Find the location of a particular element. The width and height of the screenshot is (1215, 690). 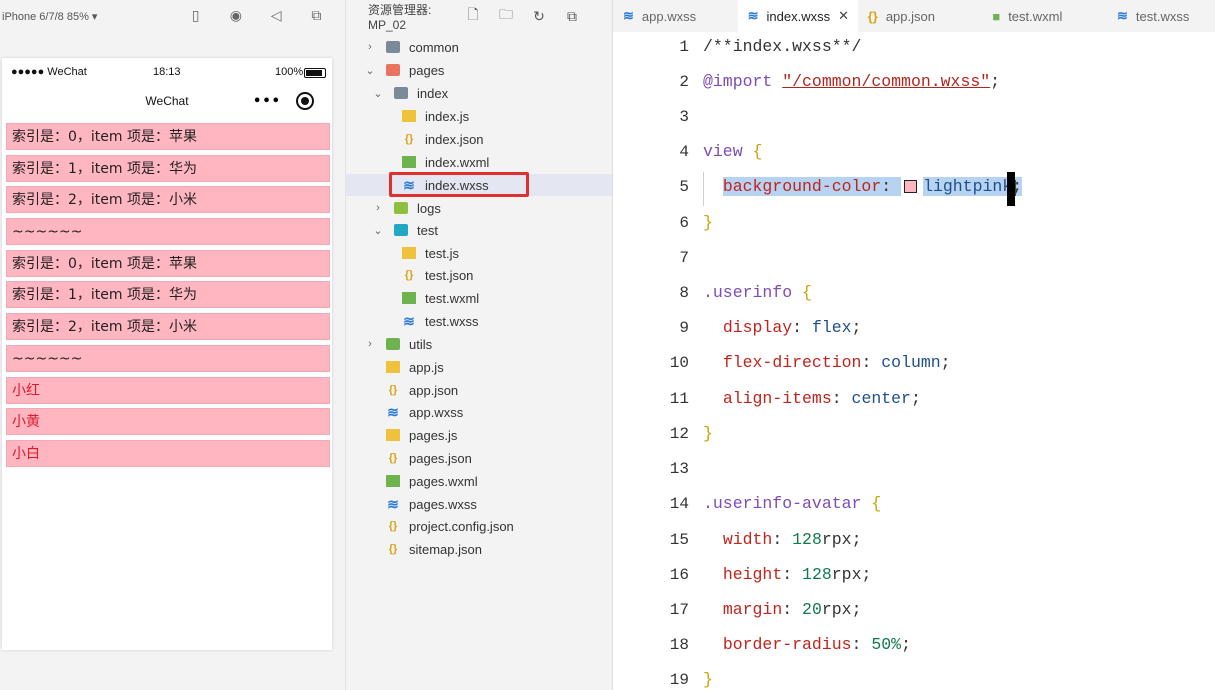

tab-index-wxss: ≋ index.wxss ✕ is located at coordinates (797, 16).